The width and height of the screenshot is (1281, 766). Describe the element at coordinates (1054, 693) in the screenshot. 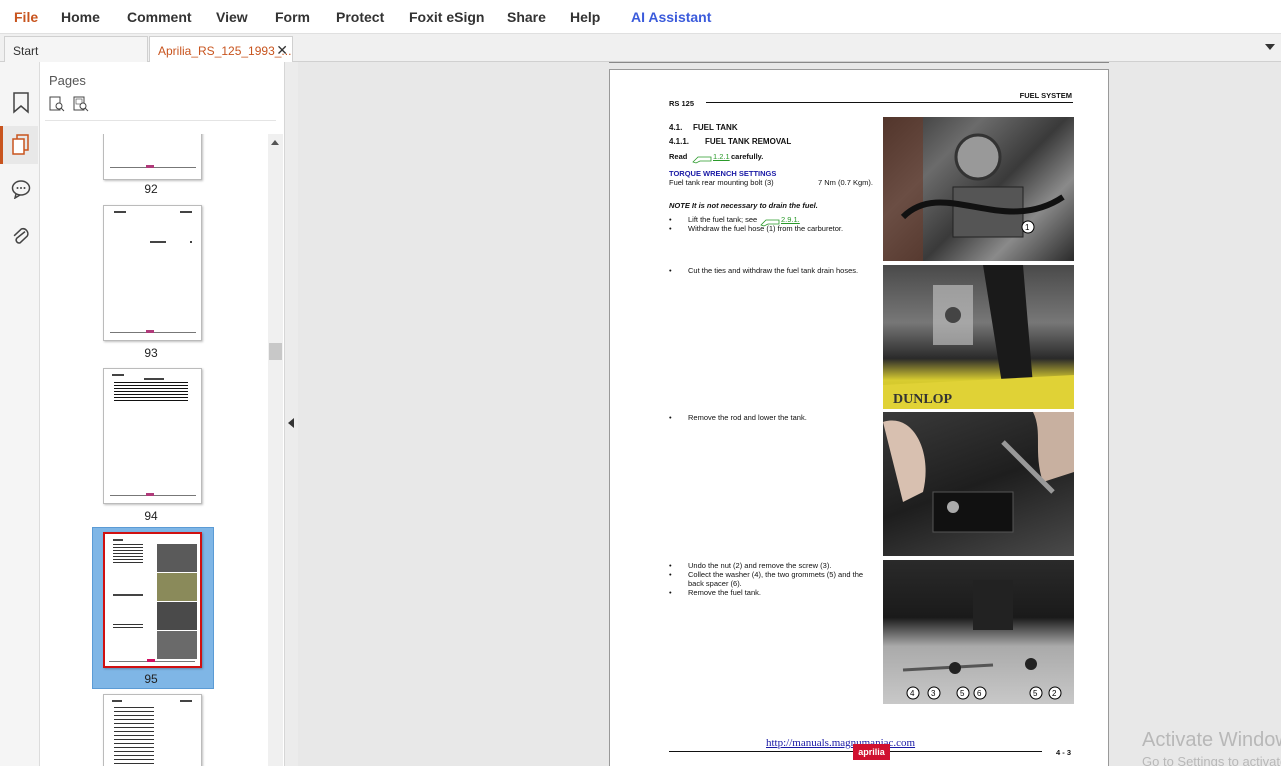

I see `callout-label: 2` at that location.